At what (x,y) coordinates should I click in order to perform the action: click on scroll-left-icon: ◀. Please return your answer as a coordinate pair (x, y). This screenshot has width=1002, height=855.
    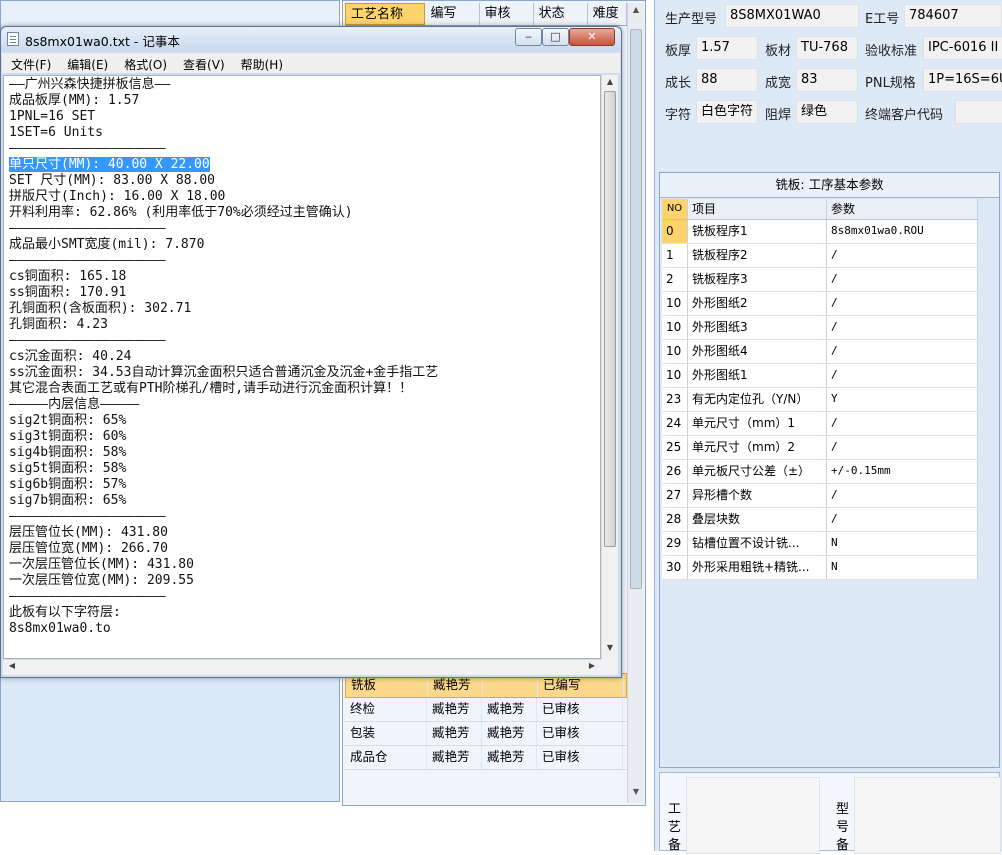
    Looking at the image, I should click on (12, 668).